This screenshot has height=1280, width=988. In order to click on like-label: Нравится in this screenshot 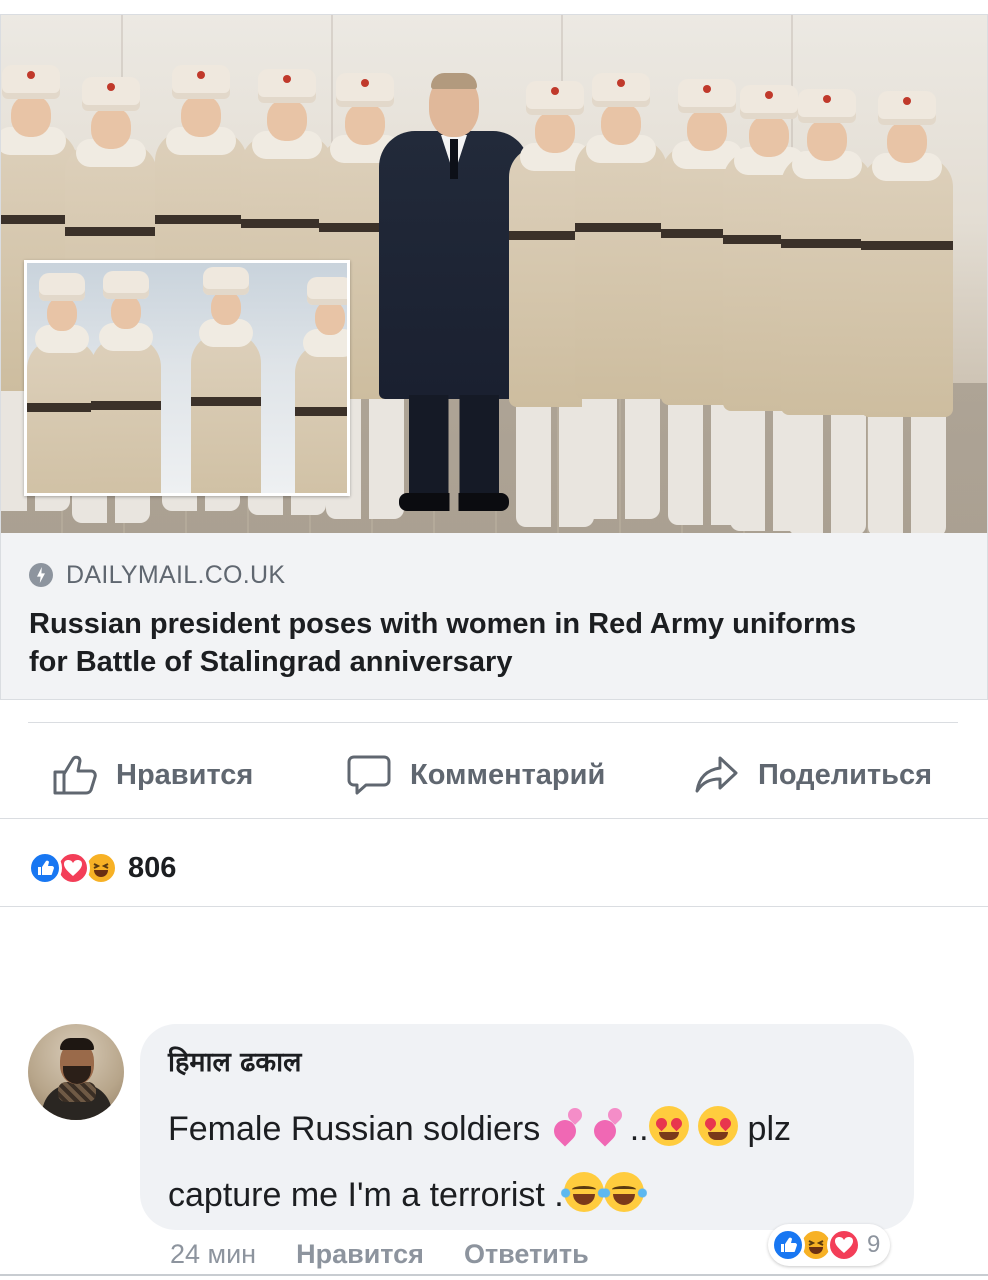, I will do `click(185, 774)`.